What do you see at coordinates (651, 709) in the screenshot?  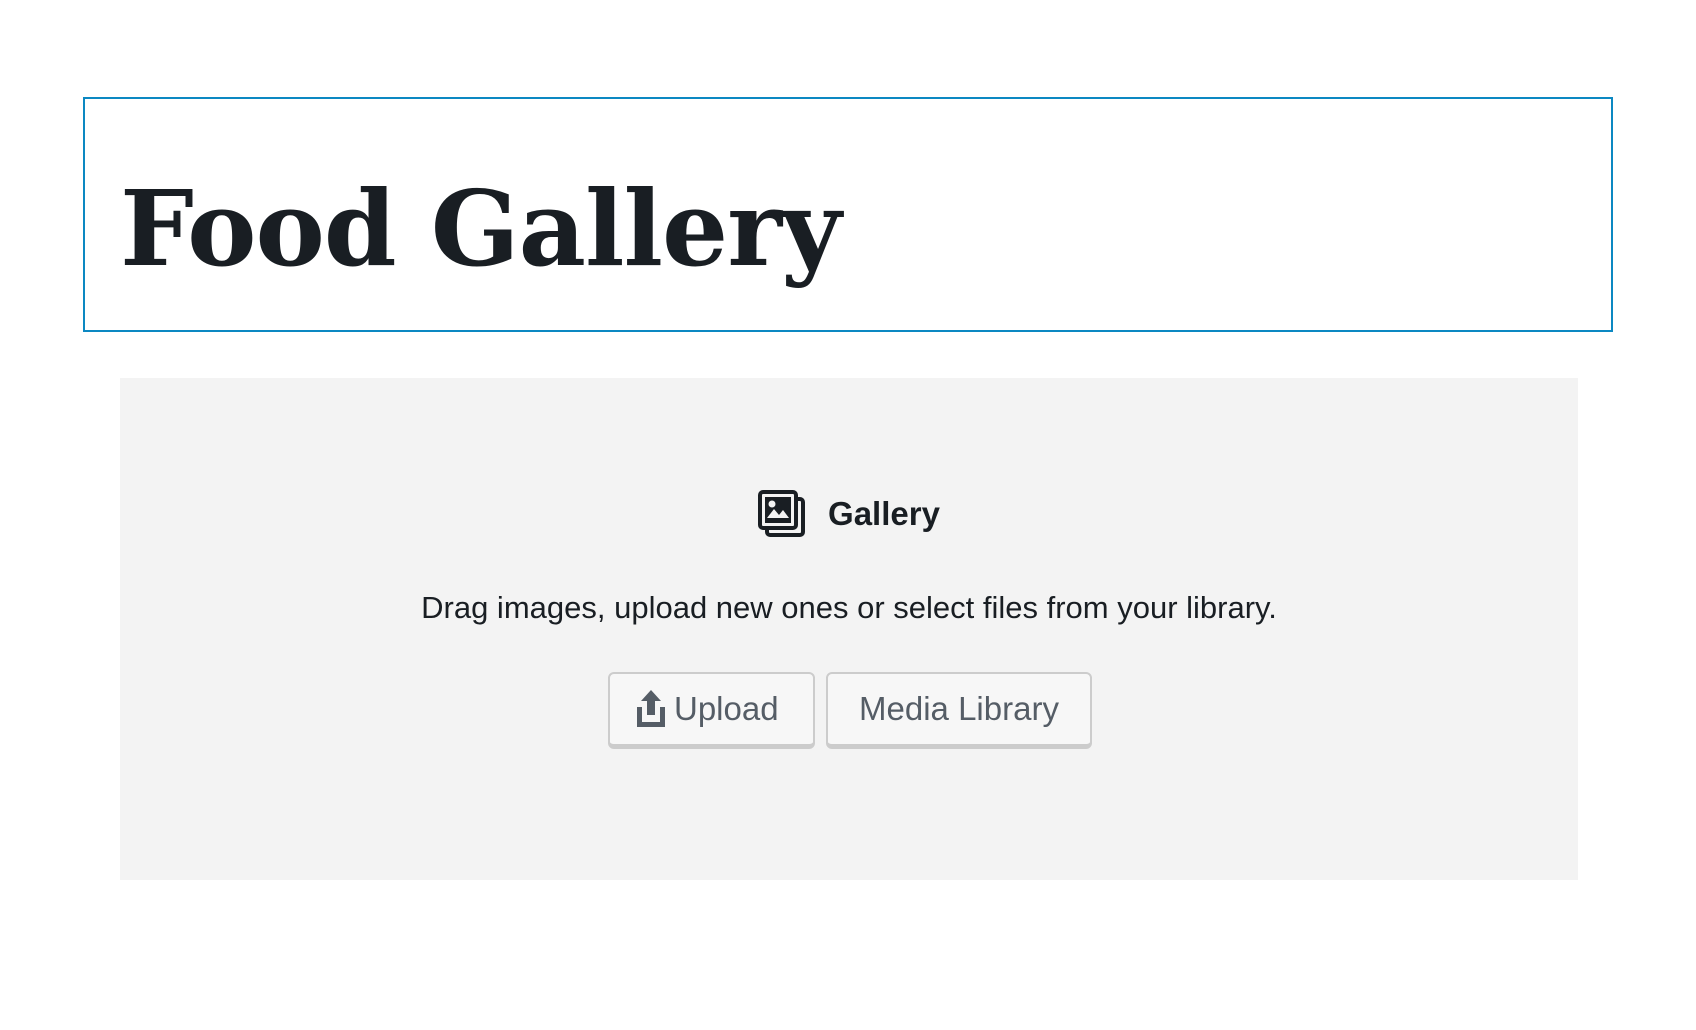 I see `upload-icon` at bounding box center [651, 709].